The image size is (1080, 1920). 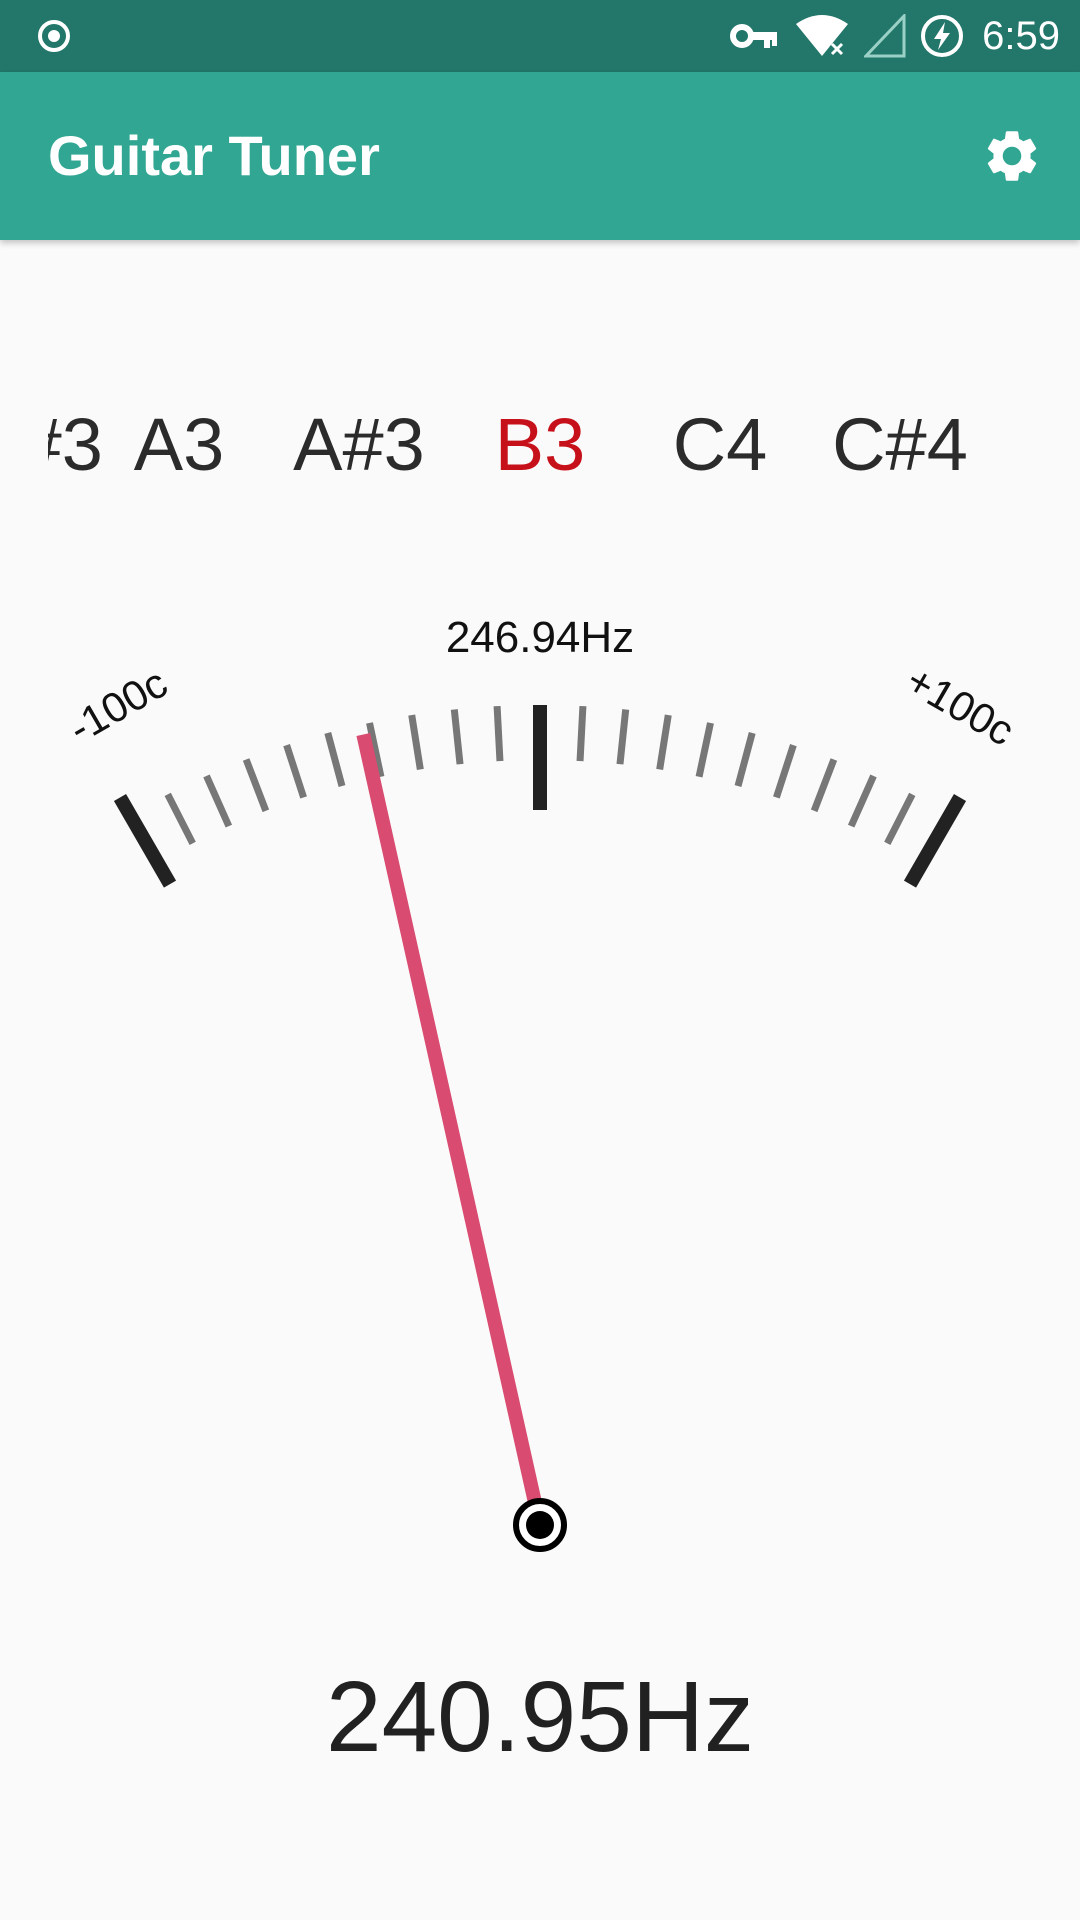 What do you see at coordinates (359, 445) in the screenshot?
I see `note-item: A#3` at bounding box center [359, 445].